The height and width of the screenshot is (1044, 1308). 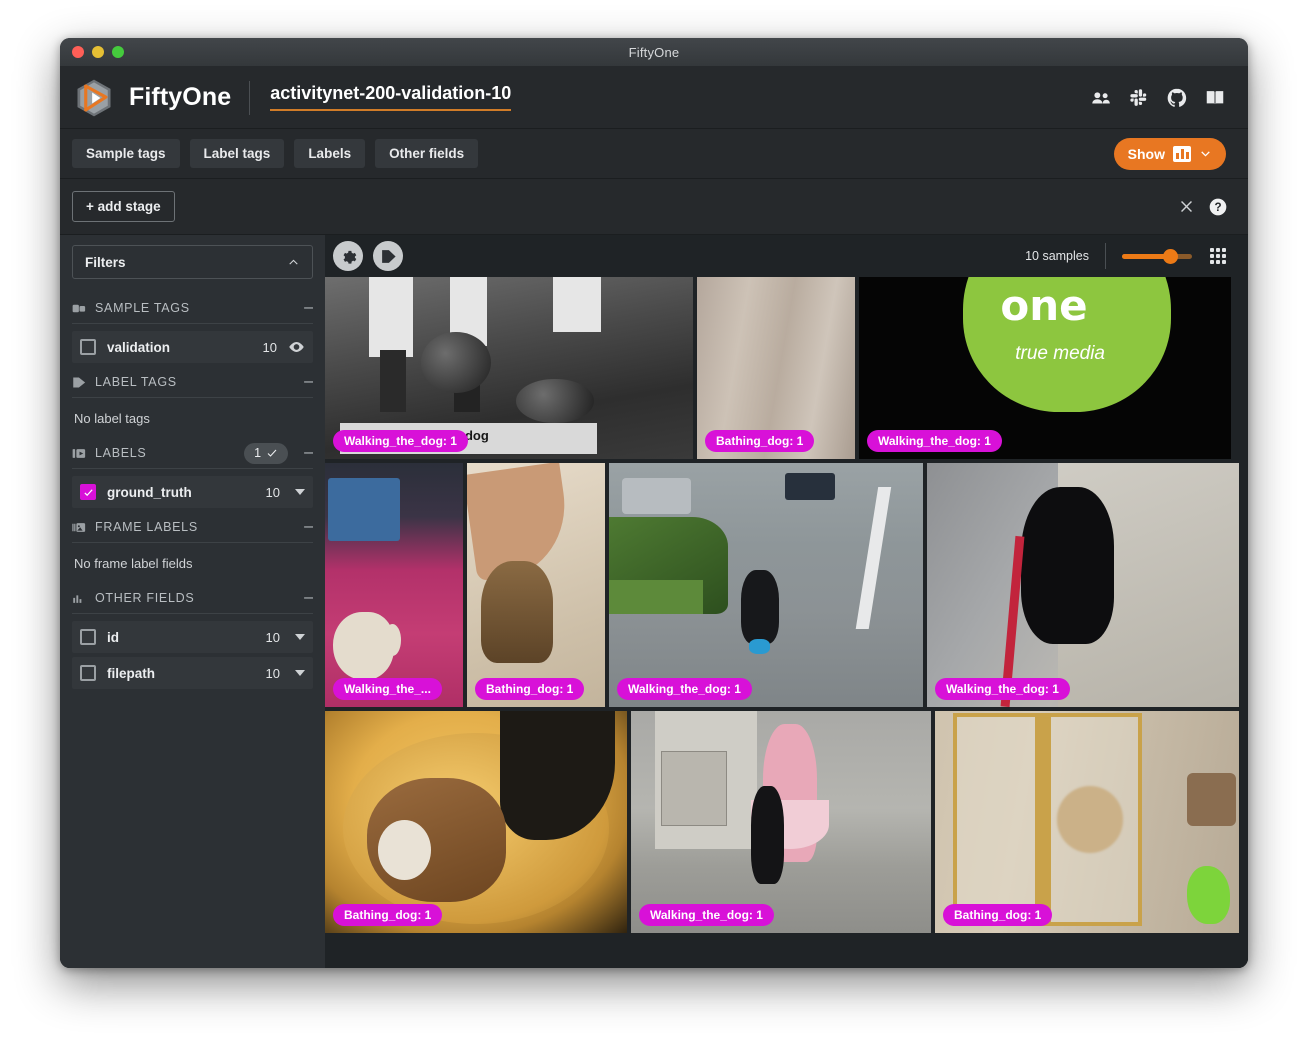 I want to click on section-header-label-tags: LABEL TAGS –, so click(x=192, y=382).